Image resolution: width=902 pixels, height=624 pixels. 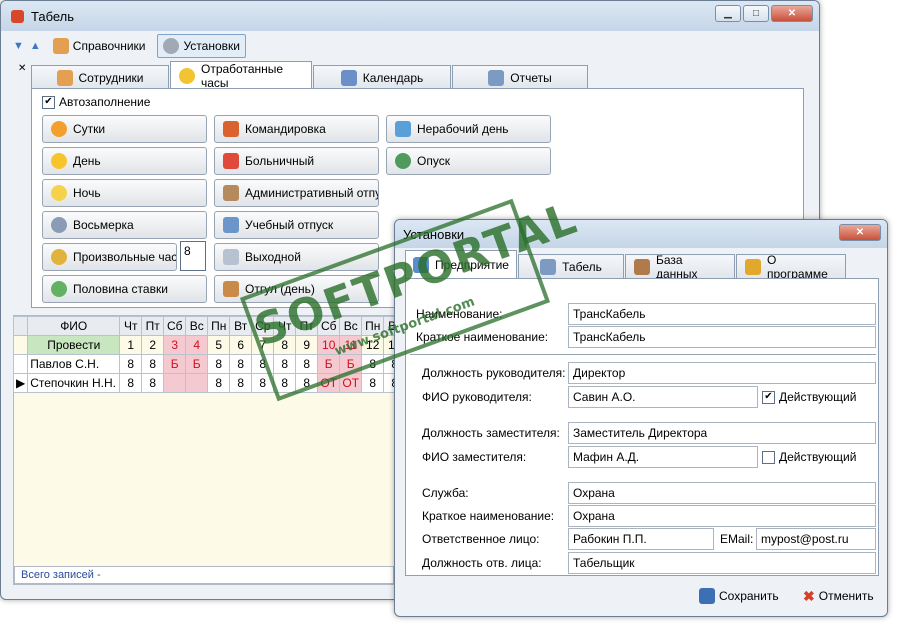 What do you see at coordinates (641, 539) in the screenshot?
I see `responsible-field: Рабокин П.П.` at bounding box center [641, 539].